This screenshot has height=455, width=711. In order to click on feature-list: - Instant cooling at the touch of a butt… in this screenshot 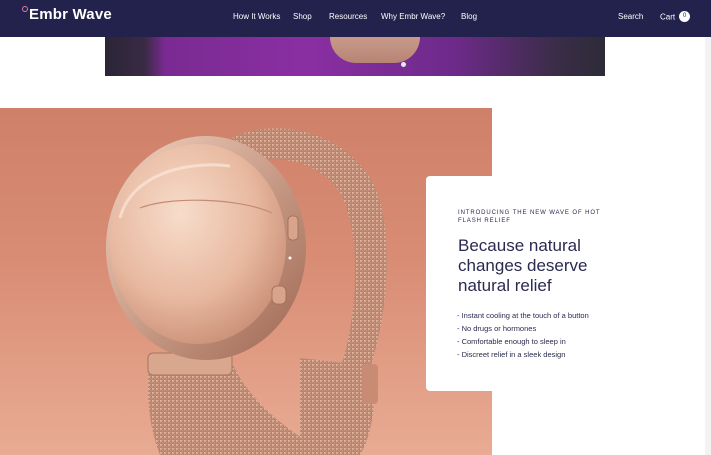, I will do `click(523, 335)`.